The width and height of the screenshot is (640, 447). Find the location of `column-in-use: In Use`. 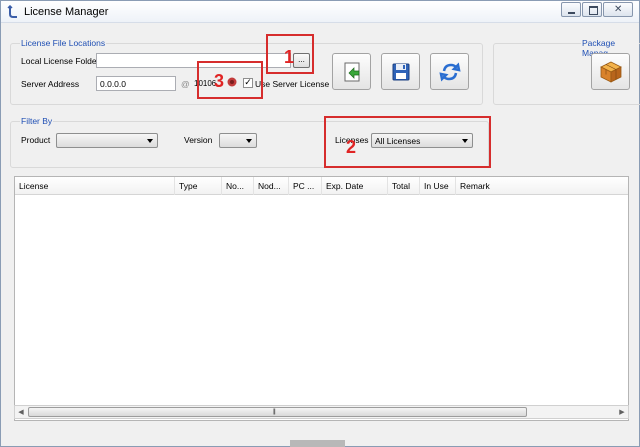

column-in-use: In Use is located at coordinates (438, 186).